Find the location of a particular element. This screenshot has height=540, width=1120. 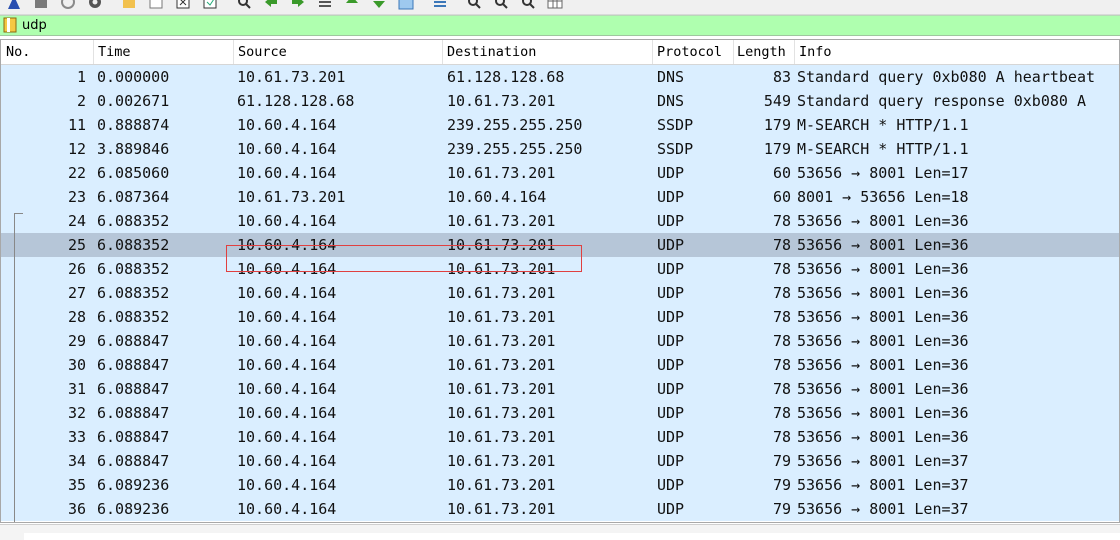

zoom-in-icon is located at coordinates (474, 5).